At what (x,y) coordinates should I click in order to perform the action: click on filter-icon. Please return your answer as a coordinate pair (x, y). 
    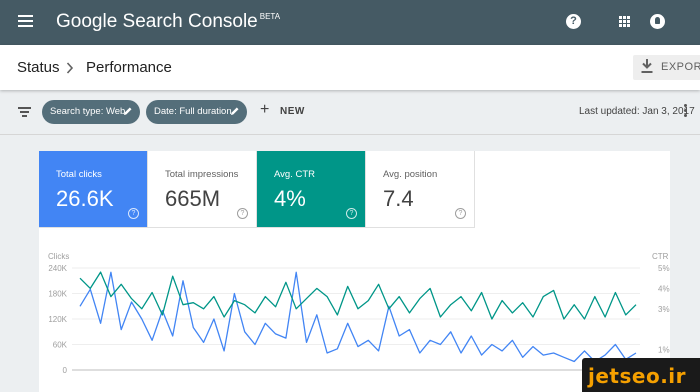
    Looking at the image, I should click on (24, 112).